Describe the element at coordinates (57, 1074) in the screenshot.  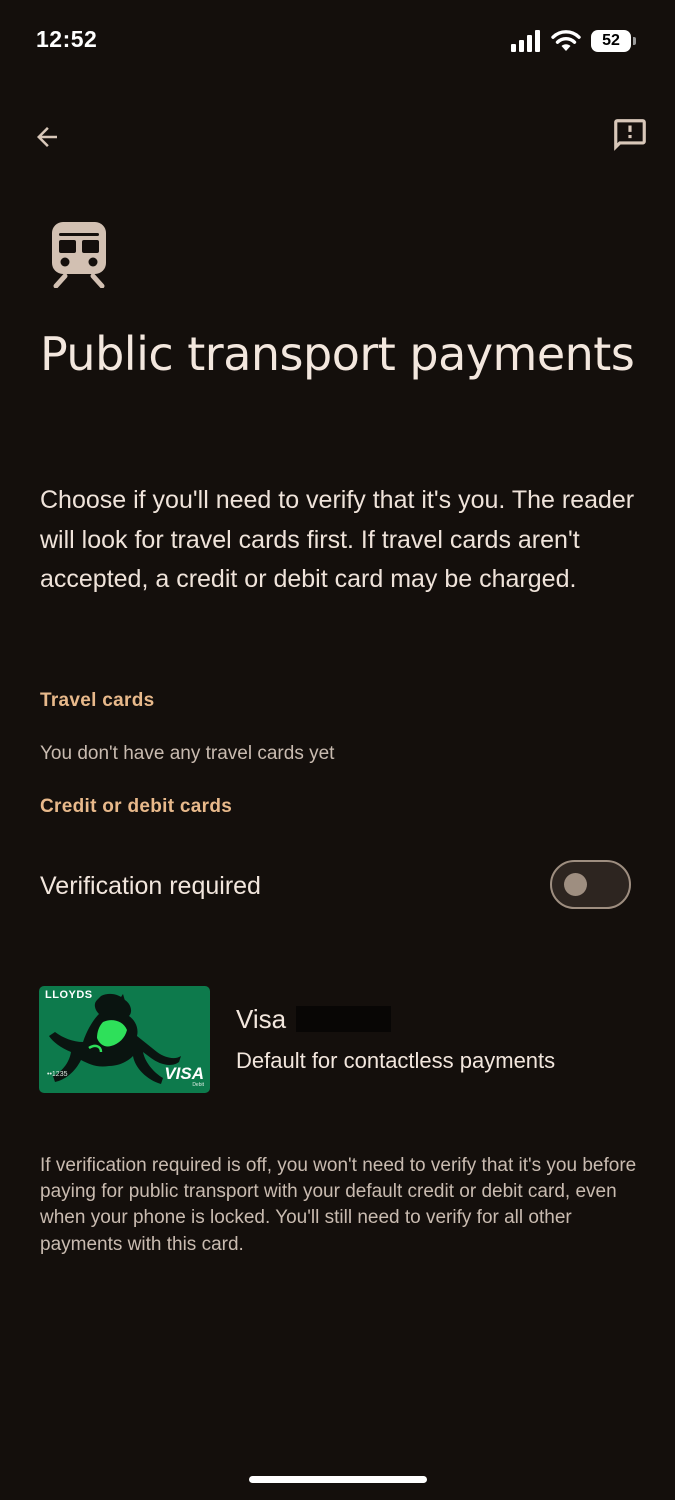
I see `card-number-fragment: ••1235` at that location.